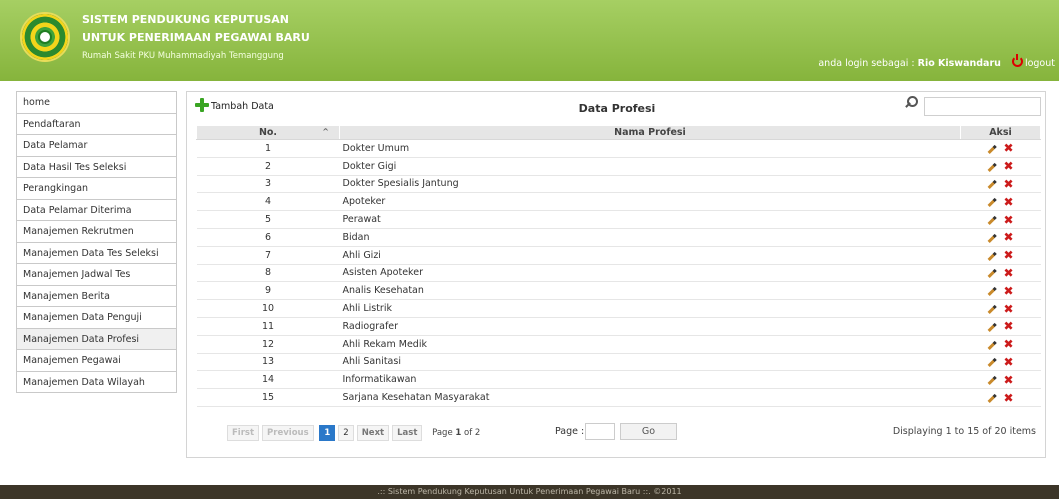 The image size is (1059, 499). I want to click on table-row: 11 Radiografer ✖, so click(618, 326).